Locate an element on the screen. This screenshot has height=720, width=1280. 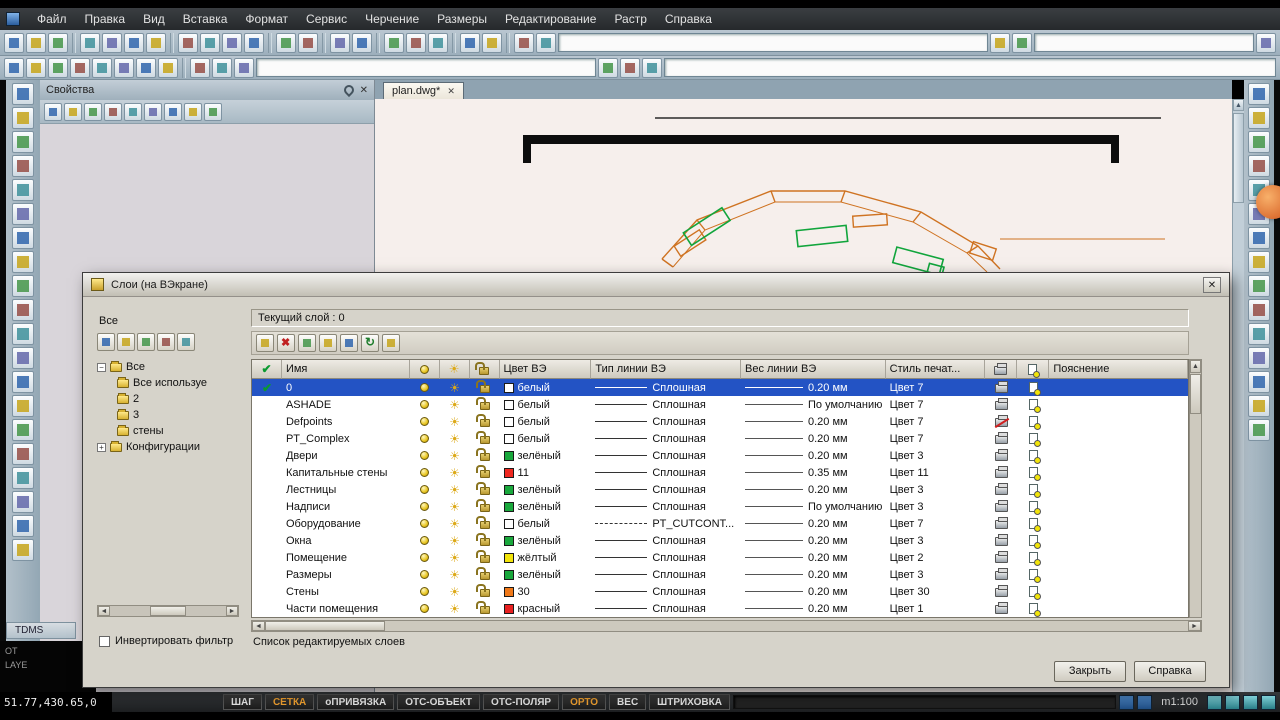
tdms-tab: TDMS is located at coordinates (41, 630).